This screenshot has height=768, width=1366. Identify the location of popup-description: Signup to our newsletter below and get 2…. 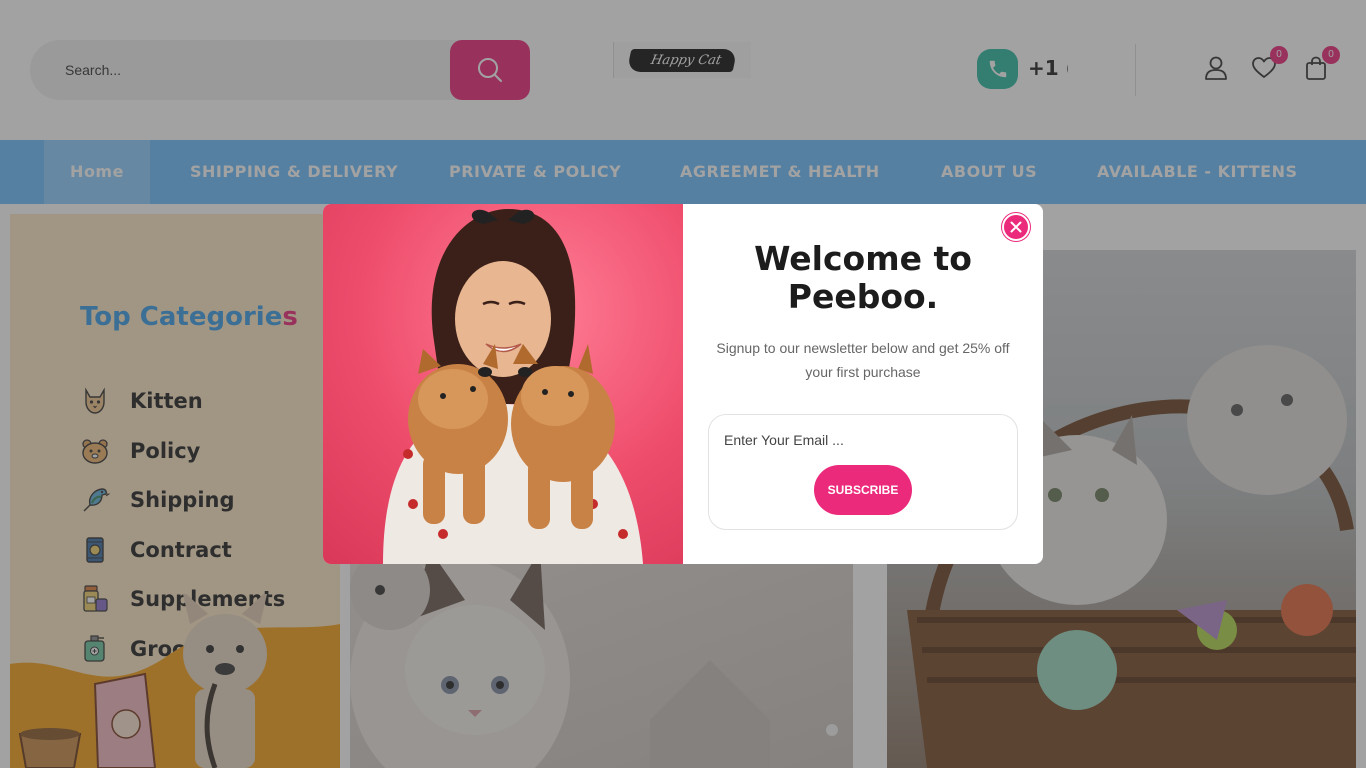
(863, 360).